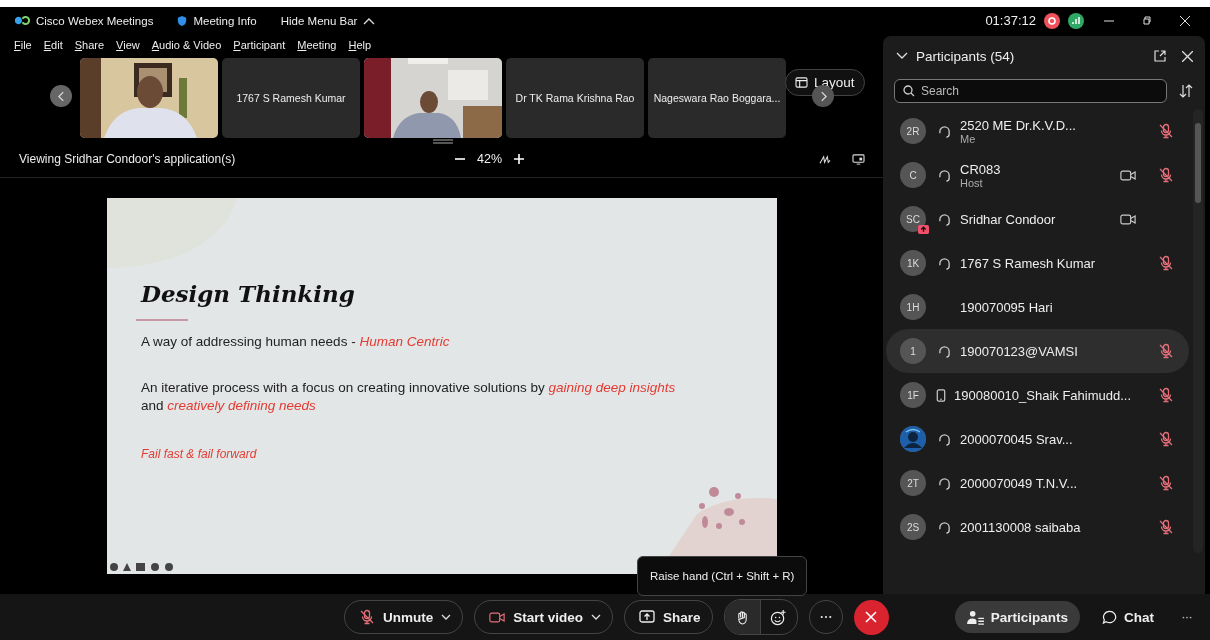  Describe the element at coordinates (972, 182) in the screenshot. I see `participant-role: Host` at that location.